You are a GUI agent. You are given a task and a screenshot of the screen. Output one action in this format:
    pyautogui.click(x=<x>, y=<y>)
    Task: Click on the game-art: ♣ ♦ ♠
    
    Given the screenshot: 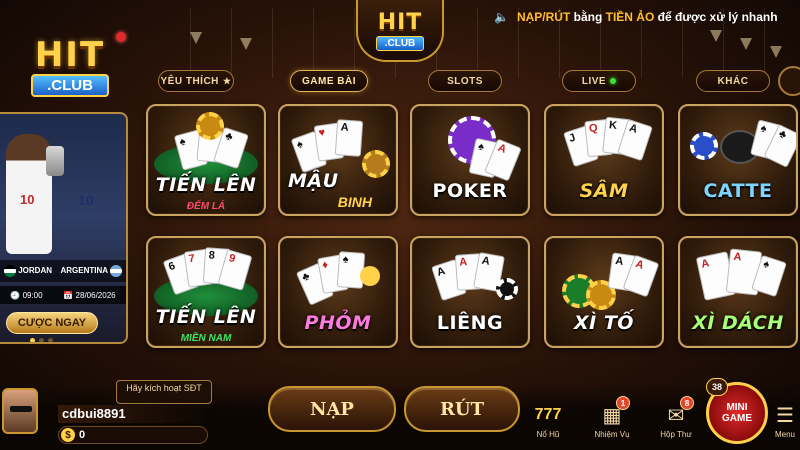 What is the action you would take?
    pyautogui.click(x=338, y=279)
    